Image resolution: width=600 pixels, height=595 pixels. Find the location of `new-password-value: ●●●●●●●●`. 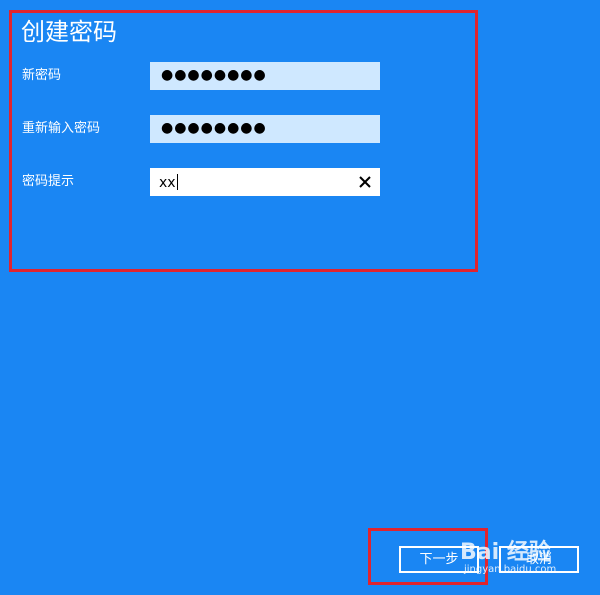

new-password-value: ●●●●●●●● is located at coordinates (214, 75).